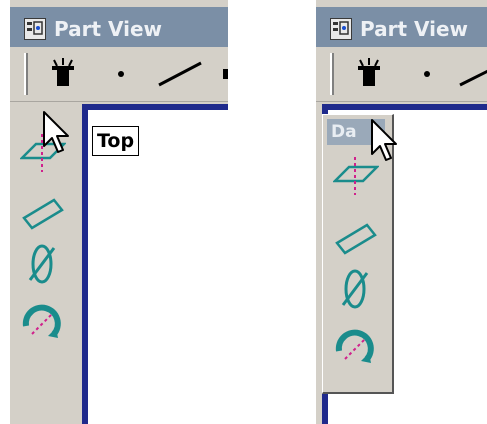 The height and width of the screenshot is (424, 487). Describe the element at coordinates (116, 141) in the screenshot. I see `tooltip: Top` at that location.